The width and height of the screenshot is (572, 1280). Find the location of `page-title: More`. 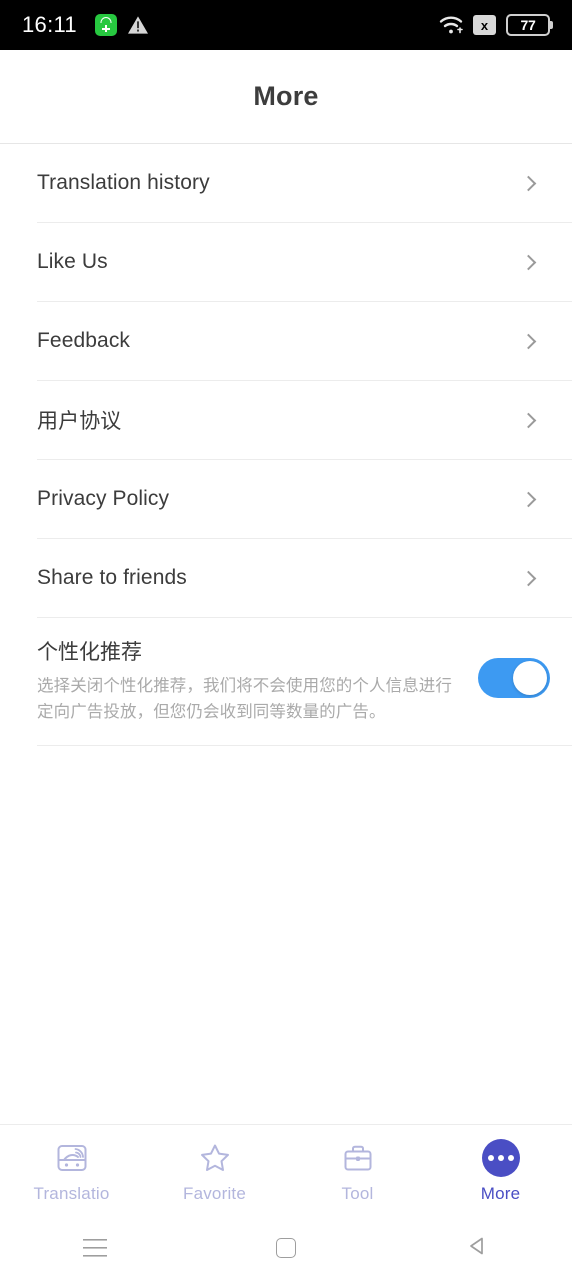

page-title: More is located at coordinates (286, 96).